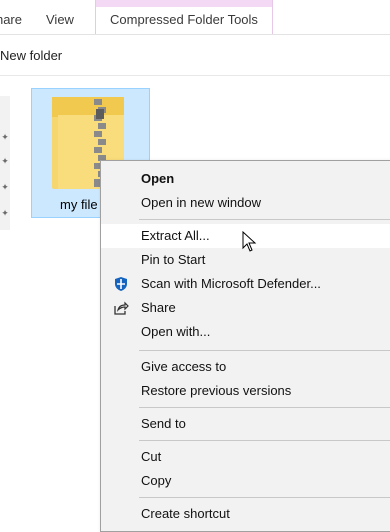 This screenshot has height=532, width=390. I want to click on menu-item-restore-previous-versions: Restore previous versions, so click(245, 391).